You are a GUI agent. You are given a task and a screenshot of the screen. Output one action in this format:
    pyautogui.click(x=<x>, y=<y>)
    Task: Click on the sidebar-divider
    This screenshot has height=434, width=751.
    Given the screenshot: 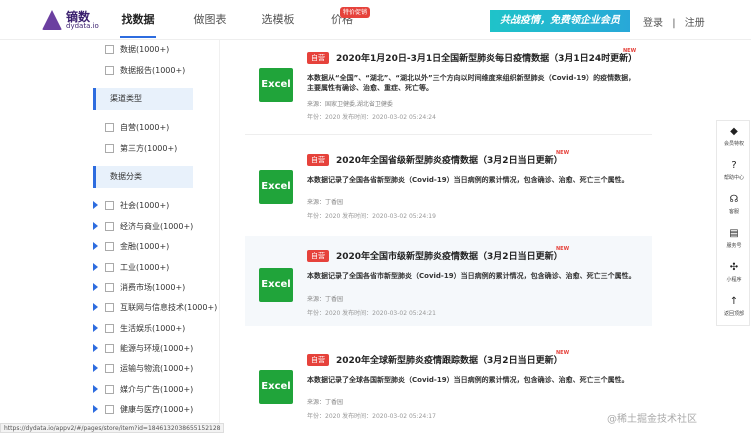 What is the action you would take?
    pyautogui.click(x=219, y=236)
    